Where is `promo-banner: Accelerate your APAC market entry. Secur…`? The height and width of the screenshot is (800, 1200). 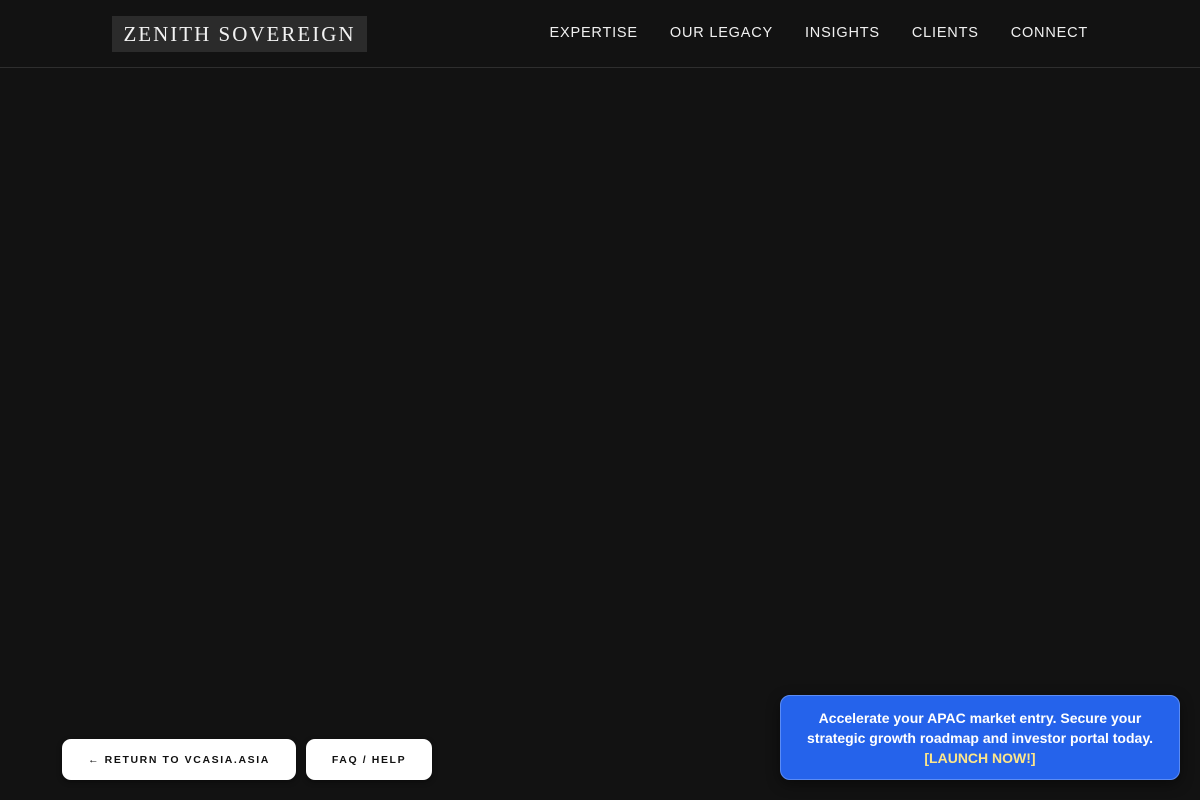 promo-banner: Accelerate your APAC market entry. Secur… is located at coordinates (980, 737).